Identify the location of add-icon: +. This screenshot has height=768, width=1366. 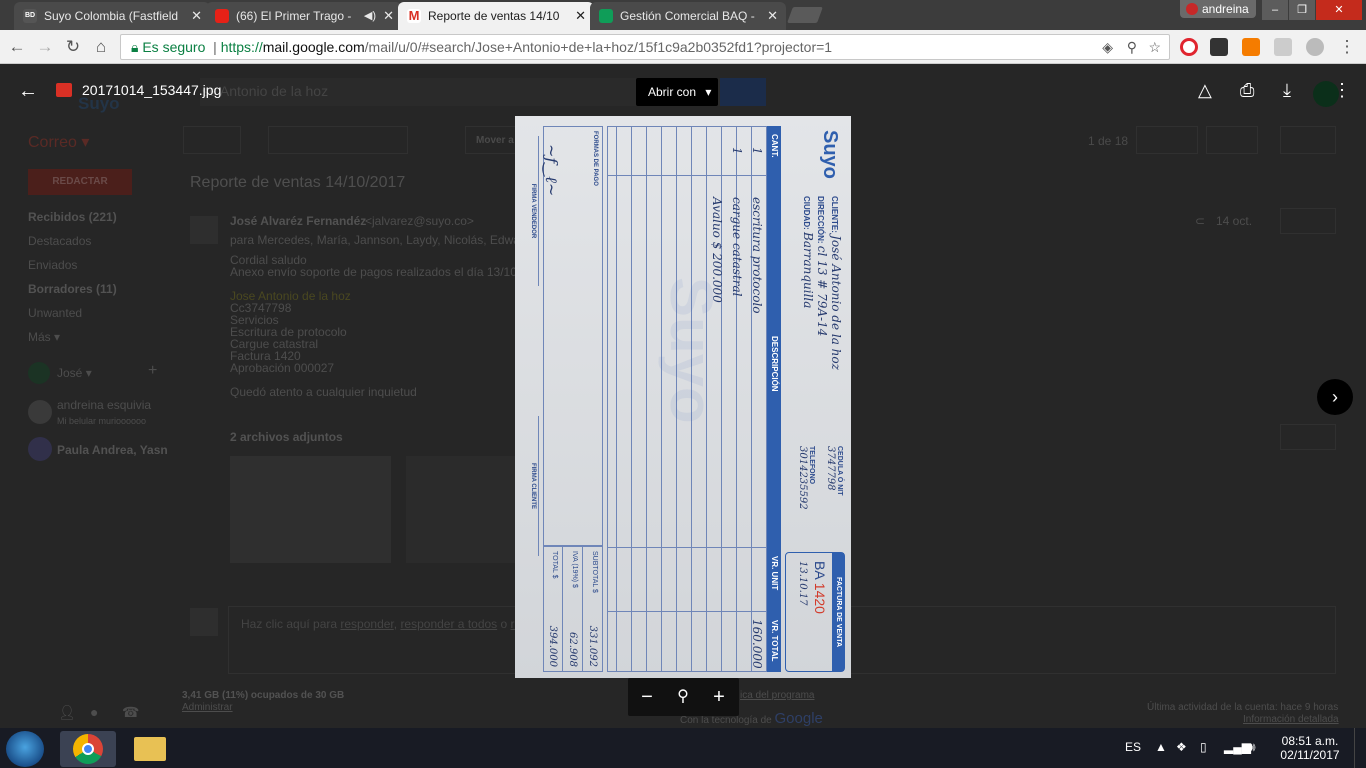
(152, 371).